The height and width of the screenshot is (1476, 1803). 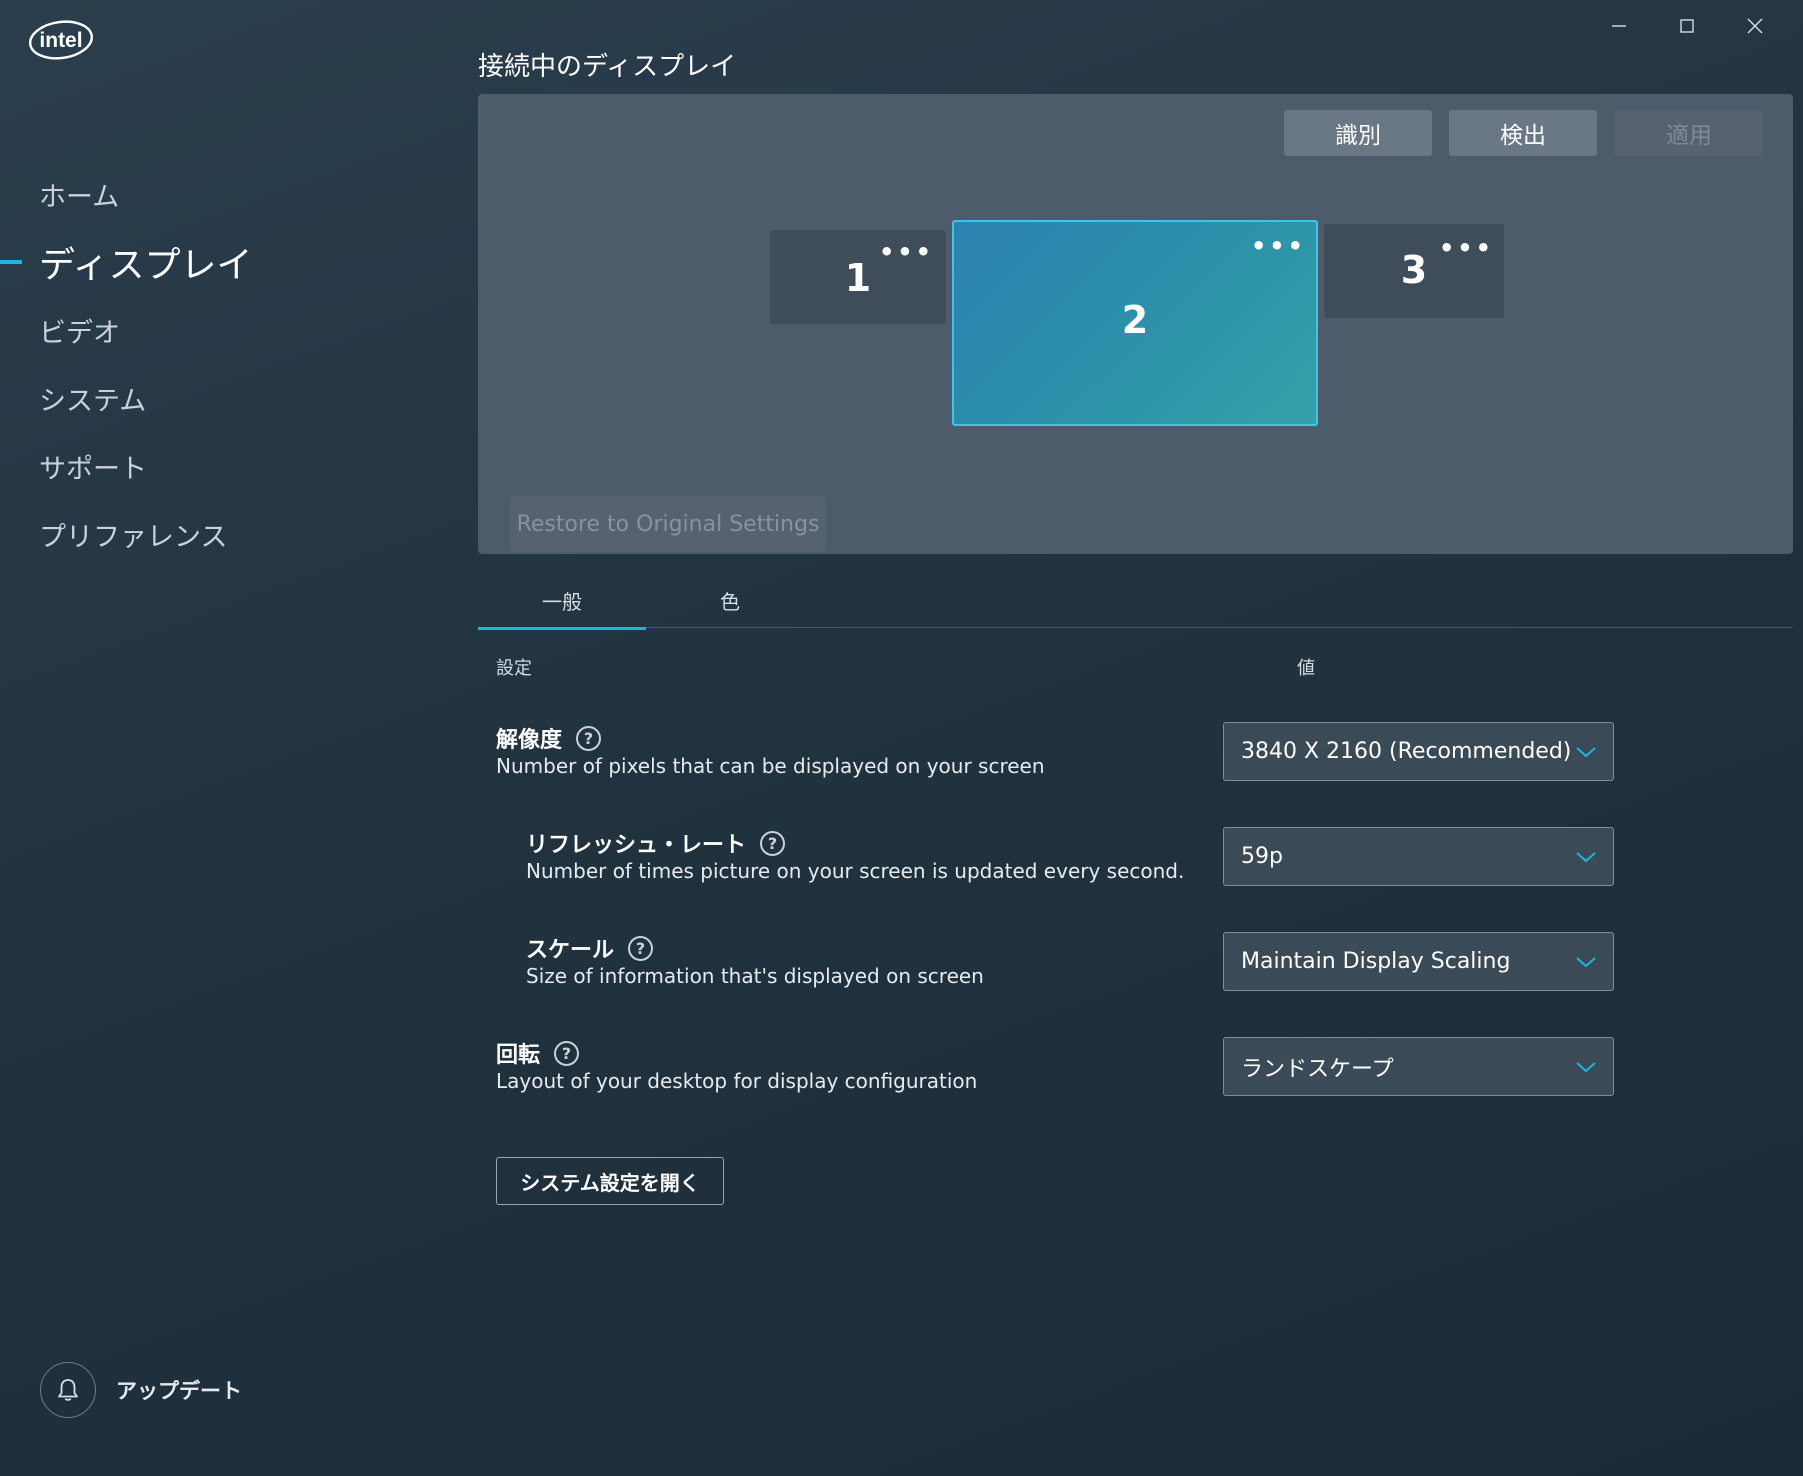 I want to click on update-label: アップデート, so click(x=179, y=1391).